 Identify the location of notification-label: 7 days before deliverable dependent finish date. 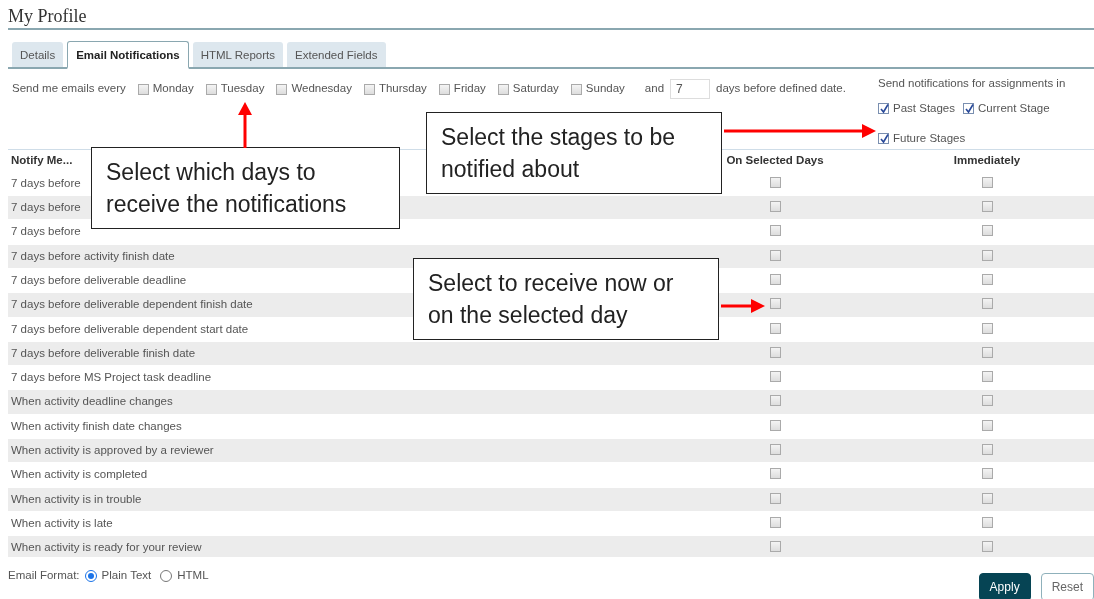
(132, 304).